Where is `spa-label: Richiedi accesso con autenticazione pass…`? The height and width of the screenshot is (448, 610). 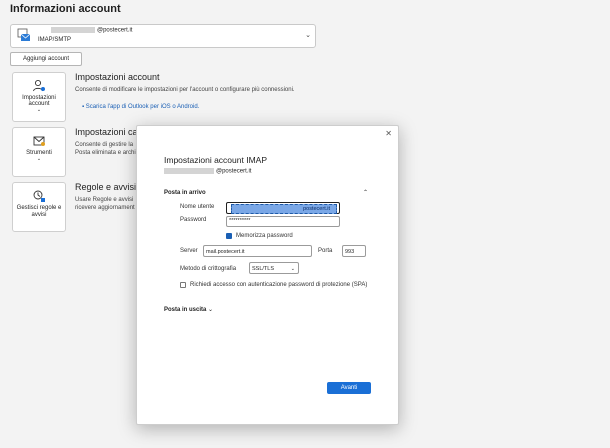
spa-label: Richiedi accesso con autenticazione pass… is located at coordinates (279, 285).